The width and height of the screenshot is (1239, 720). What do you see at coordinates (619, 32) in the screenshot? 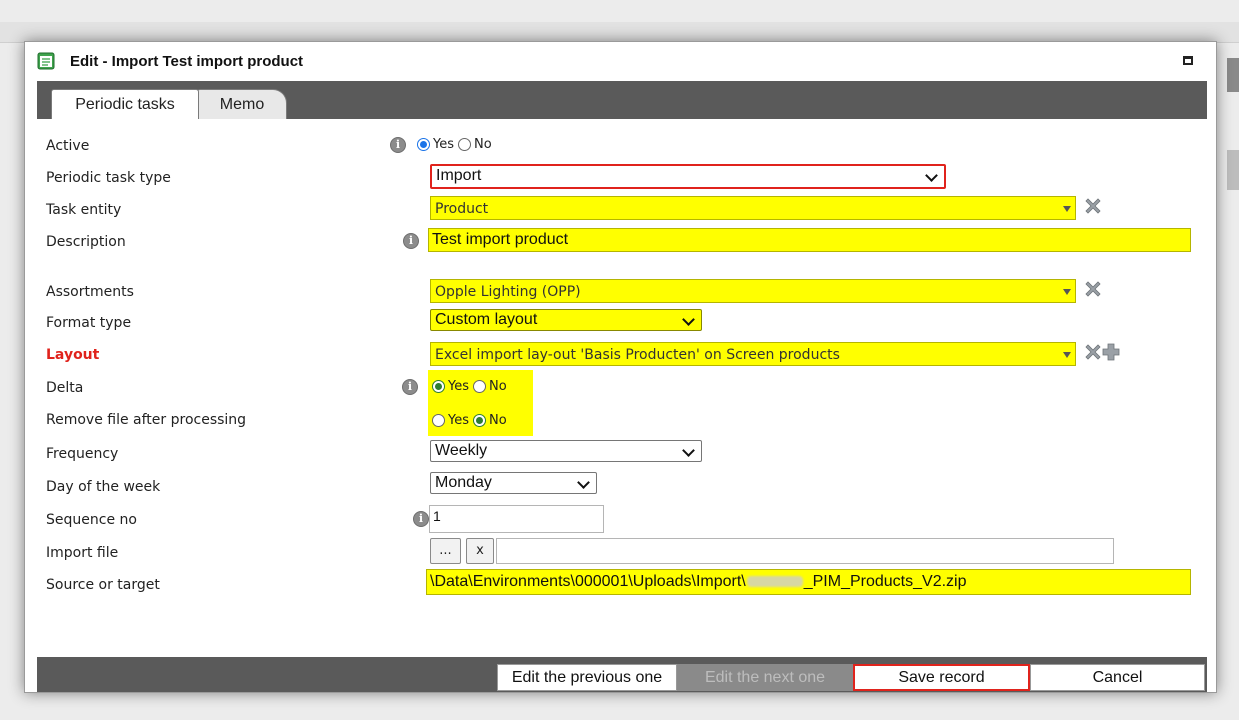
I see `background-toolbar` at bounding box center [619, 32].